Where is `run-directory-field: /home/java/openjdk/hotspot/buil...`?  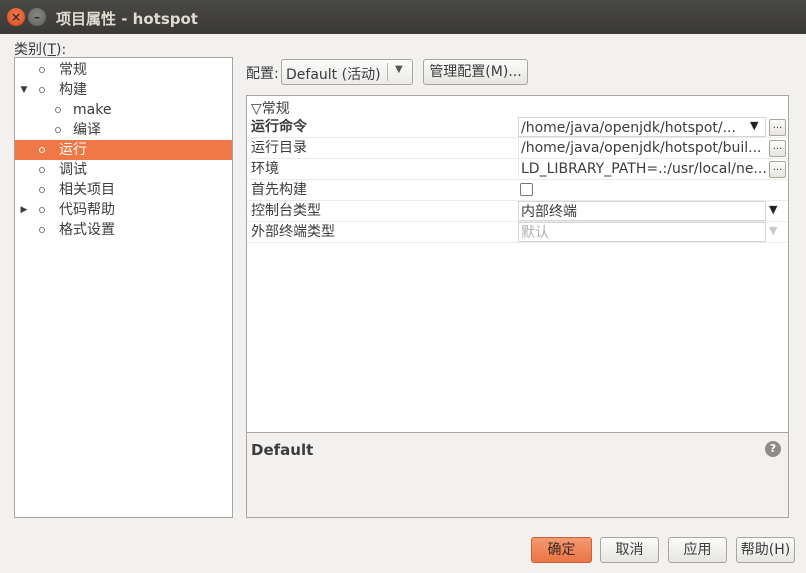 run-directory-field: /home/java/openjdk/hotspot/buil... is located at coordinates (642, 148).